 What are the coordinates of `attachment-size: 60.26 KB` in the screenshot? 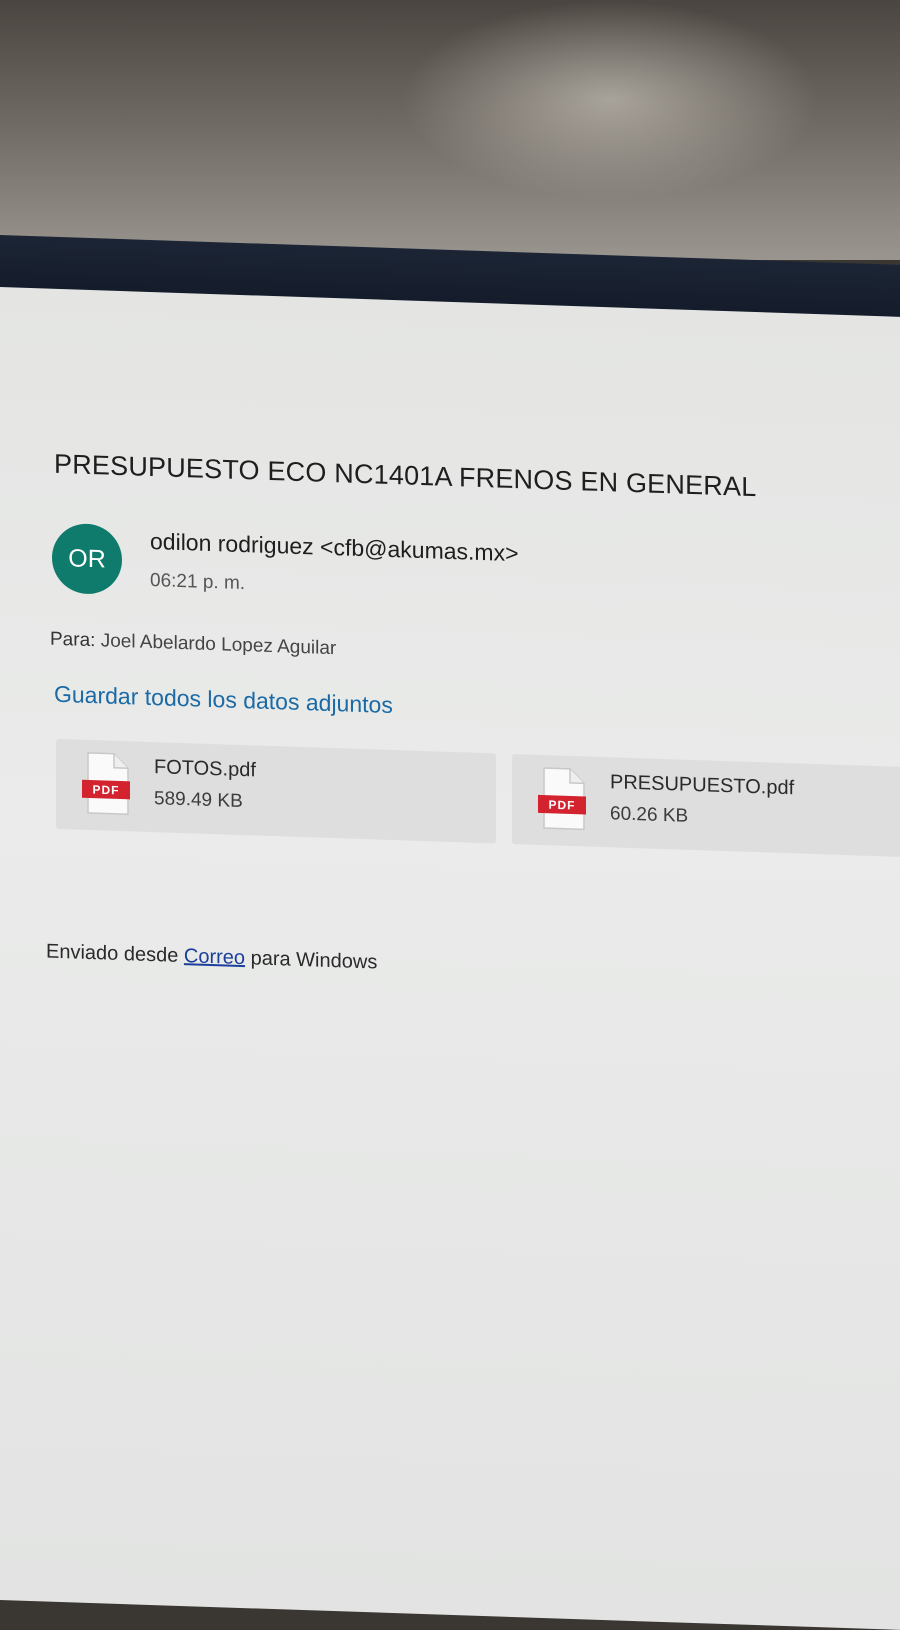 It's located at (649, 815).